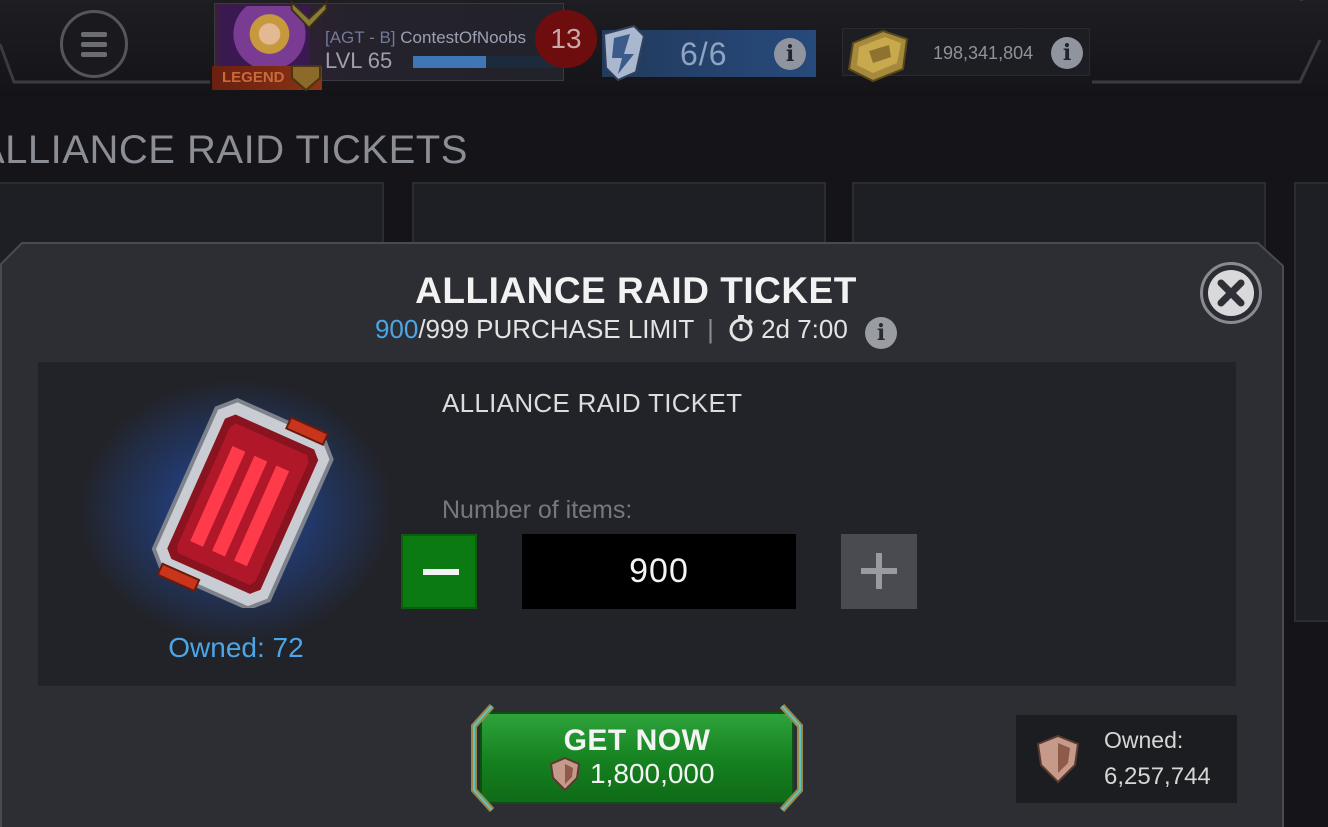 The width and height of the screenshot is (1328, 827). I want to click on alliance-name: [AGT - B] ContestOfNoobs, so click(425, 38).